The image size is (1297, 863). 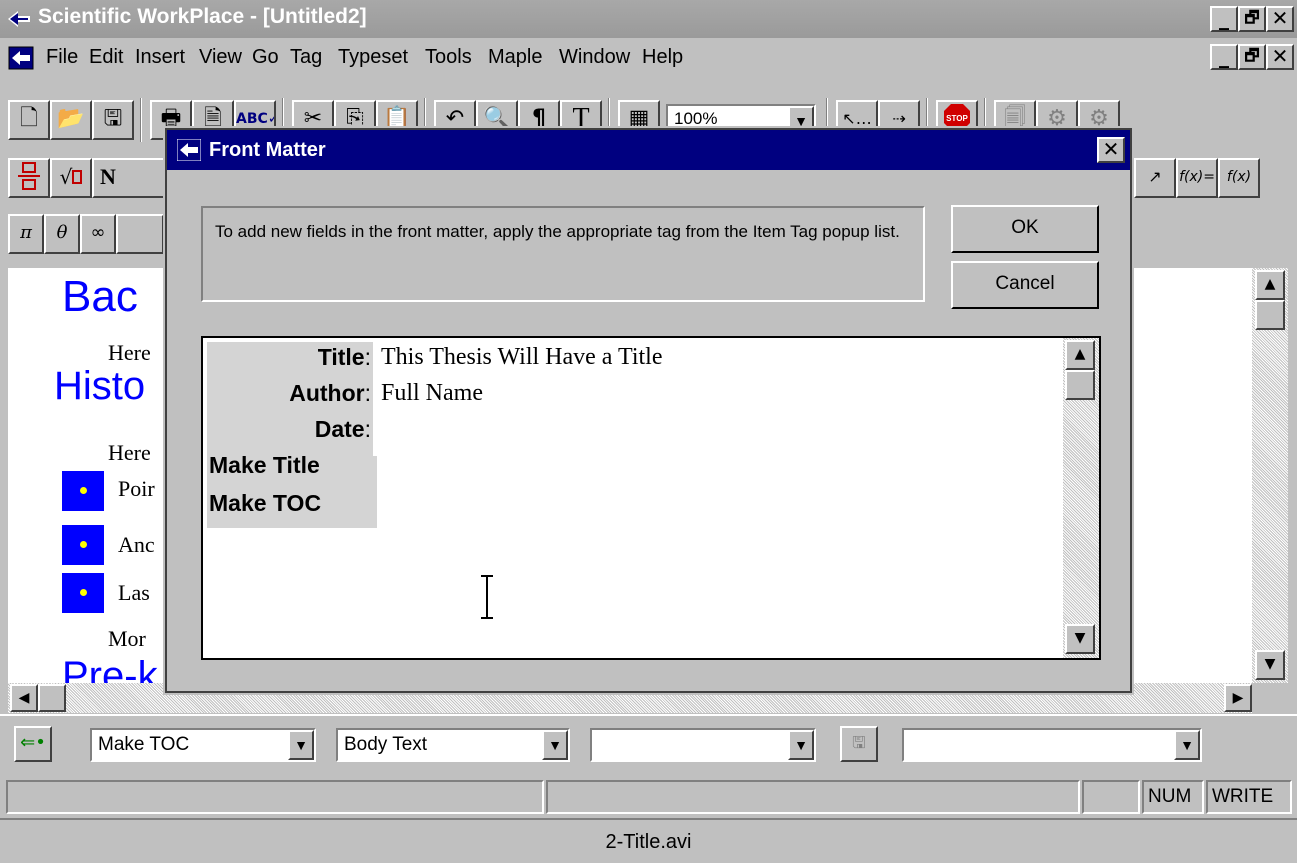 I want to click on field-make-toc: Make TOC, so click(x=265, y=503).